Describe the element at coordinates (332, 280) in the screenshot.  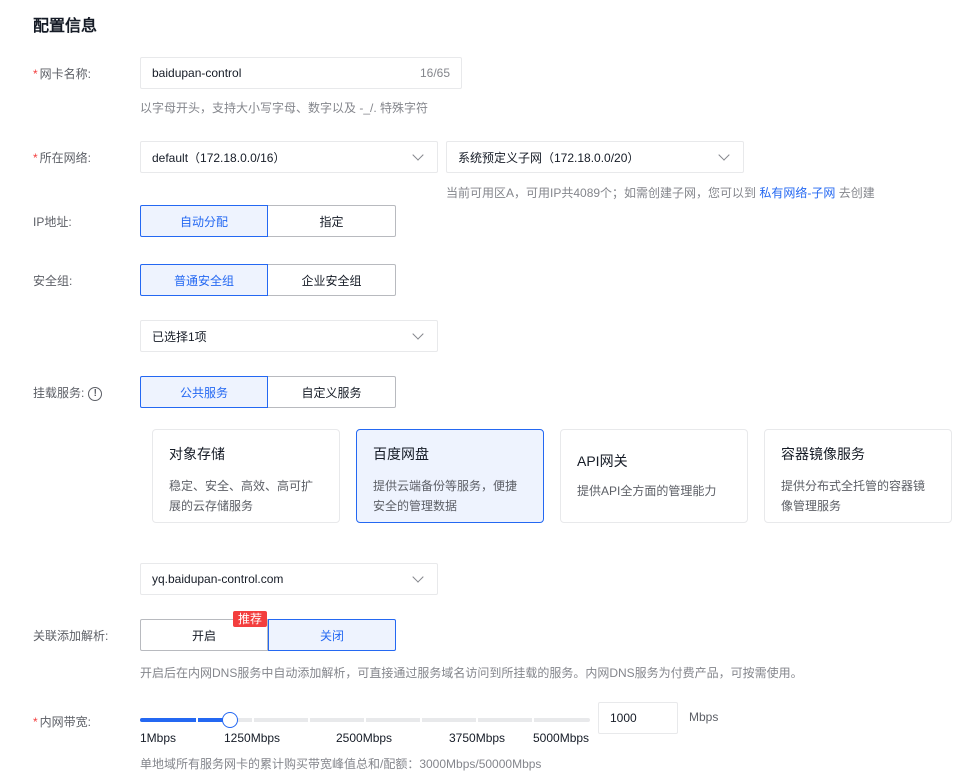
I see `enterprise-security-group-option: 企业安全组` at that location.